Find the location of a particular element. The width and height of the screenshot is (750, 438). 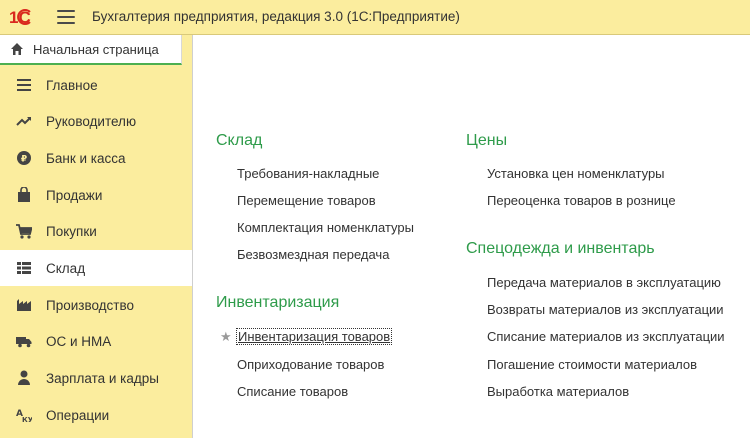

sidebar-item-label: Главное is located at coordinates (72, 85).